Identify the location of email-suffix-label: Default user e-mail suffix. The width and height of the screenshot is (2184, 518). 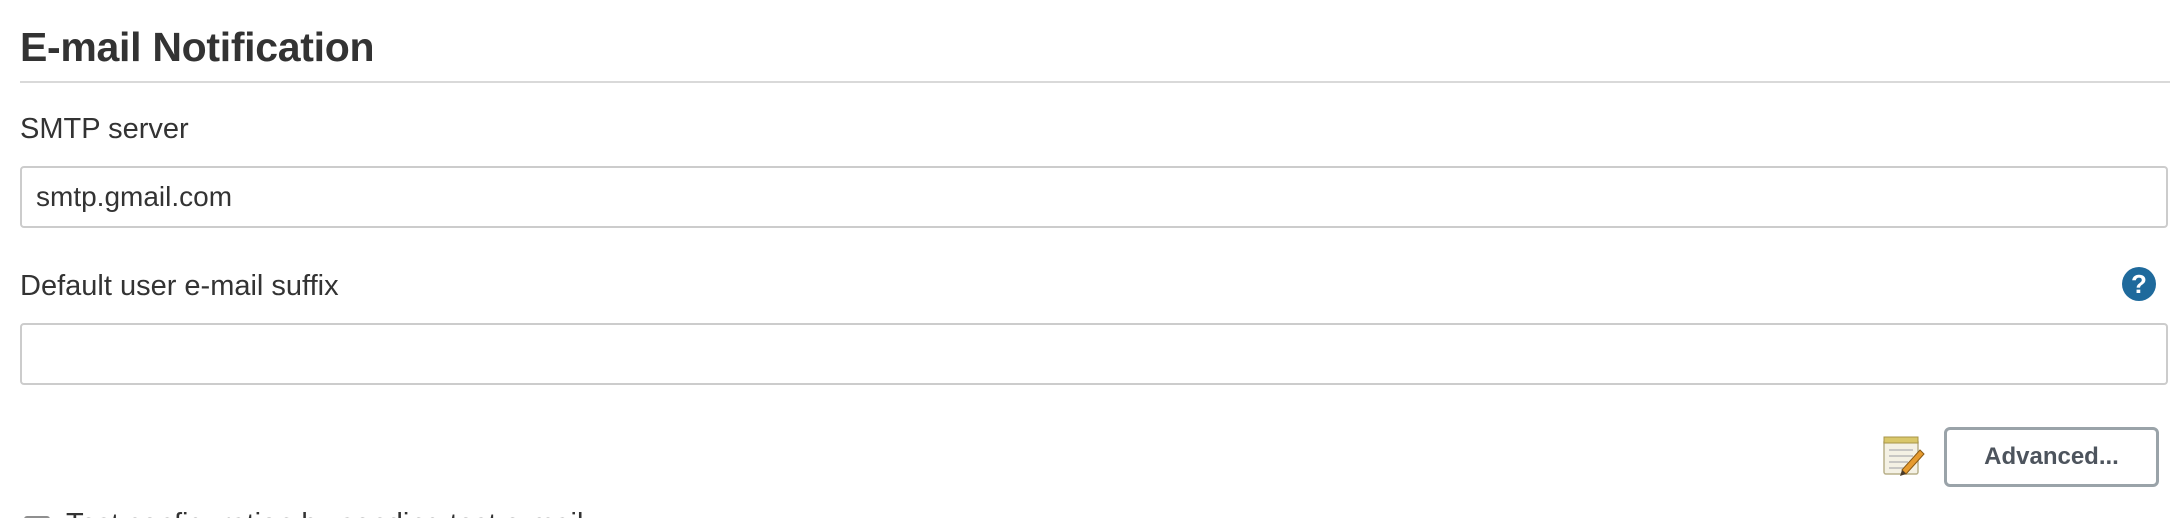
(179, 286).